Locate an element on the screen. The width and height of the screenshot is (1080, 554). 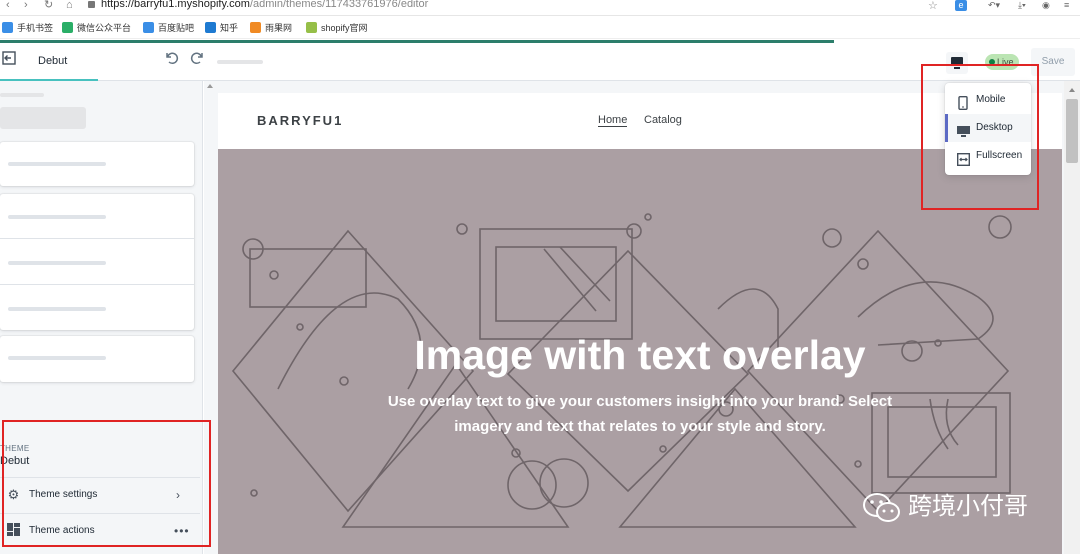
theme-actions-label: Theme actions is located at coordinates (62, 530).